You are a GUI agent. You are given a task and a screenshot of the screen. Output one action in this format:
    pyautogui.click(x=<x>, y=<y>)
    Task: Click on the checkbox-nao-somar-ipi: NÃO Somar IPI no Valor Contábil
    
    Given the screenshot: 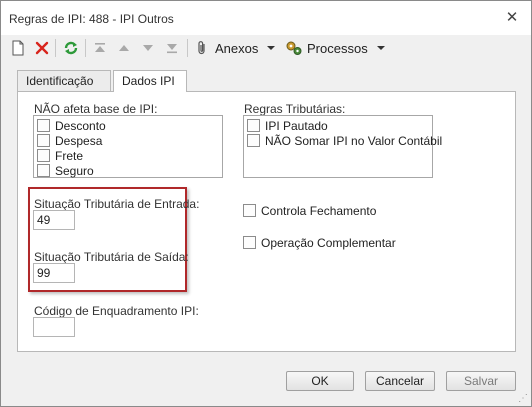 What is the action you would take?
    pyautogui.click(x=344, y=140)
    